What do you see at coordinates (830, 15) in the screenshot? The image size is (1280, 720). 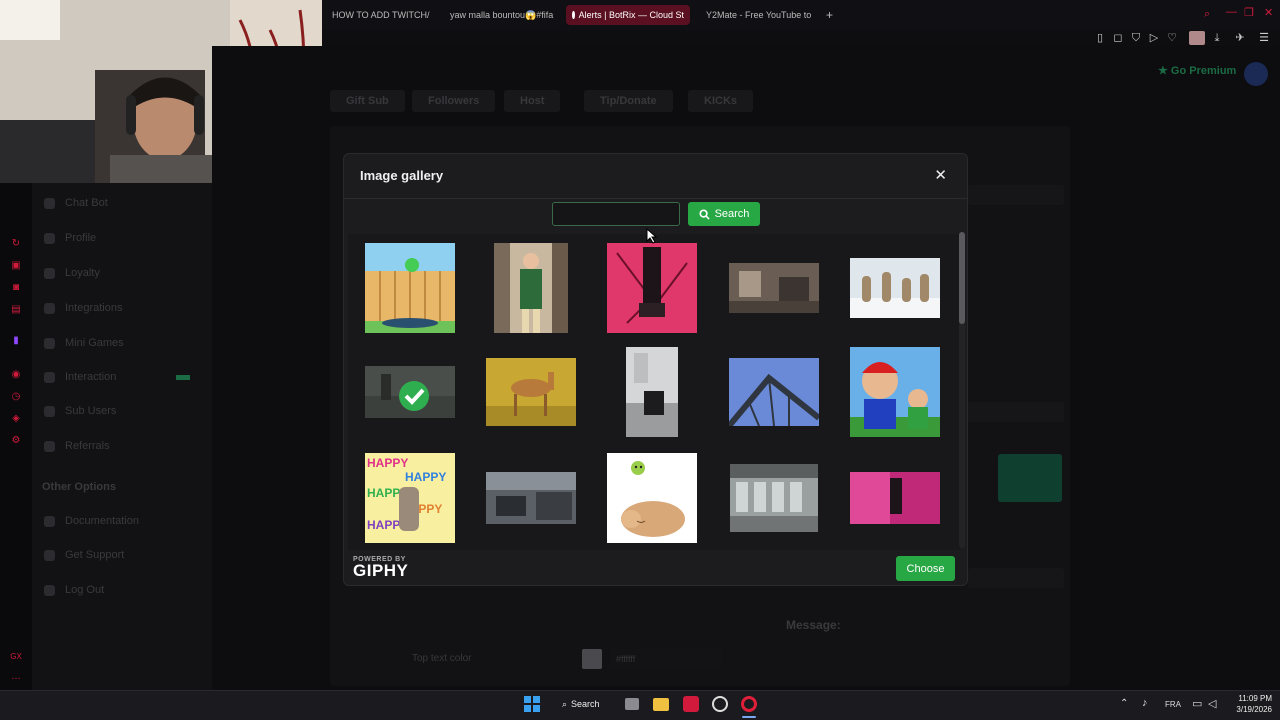 I see `new-tab-button: +` at bounding box center [830, 15].